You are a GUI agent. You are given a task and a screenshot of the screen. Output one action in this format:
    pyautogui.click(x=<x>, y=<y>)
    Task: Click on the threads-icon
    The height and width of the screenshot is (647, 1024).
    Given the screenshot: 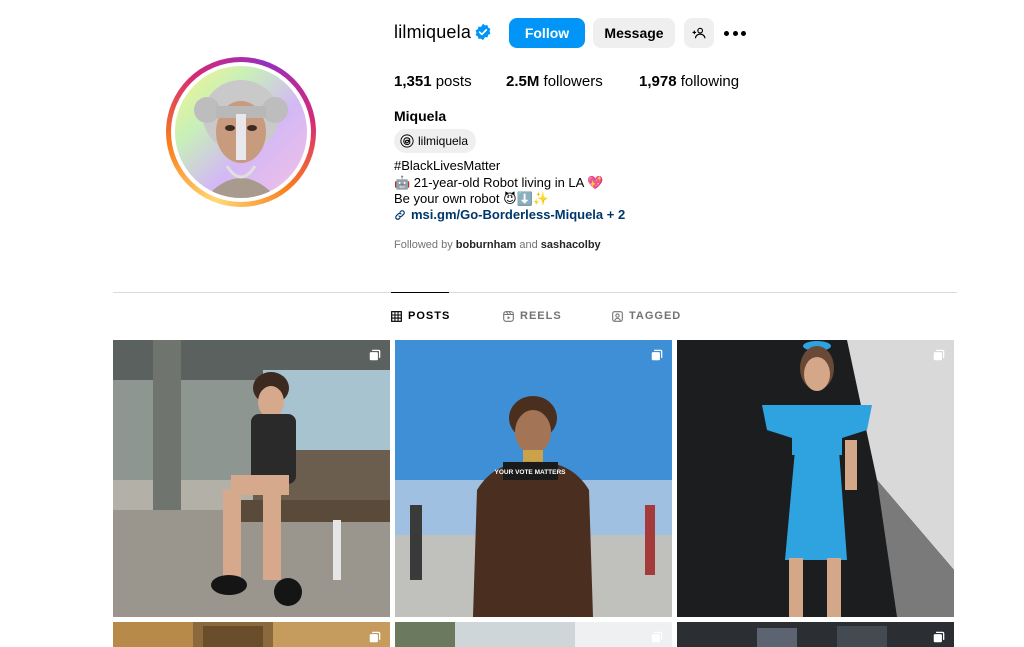 What is the action you would take?
    pyautogui.click(x=407, y=141)
    